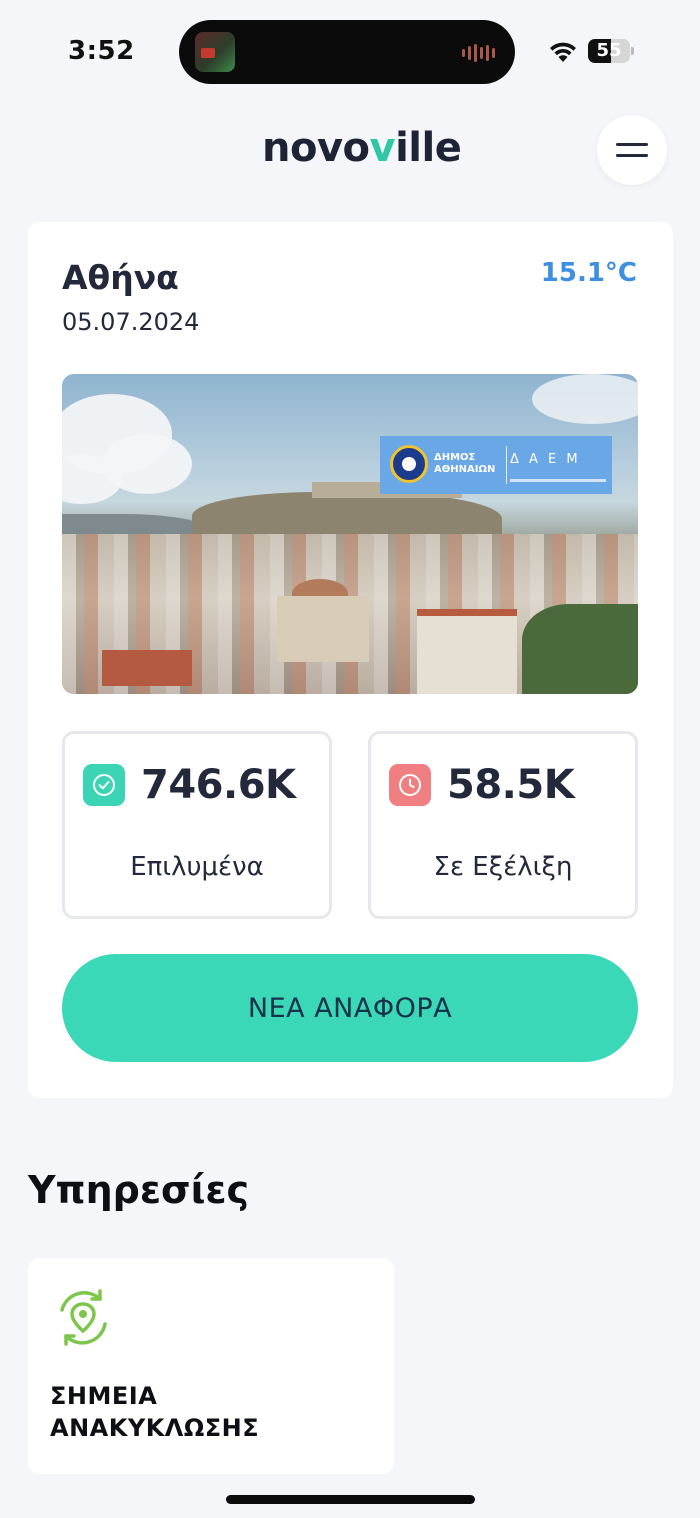  What do you see at coordinates (362, 148) in the screenshot?
I see `novoville-logo: novoville` at bounding box center [362, 148].